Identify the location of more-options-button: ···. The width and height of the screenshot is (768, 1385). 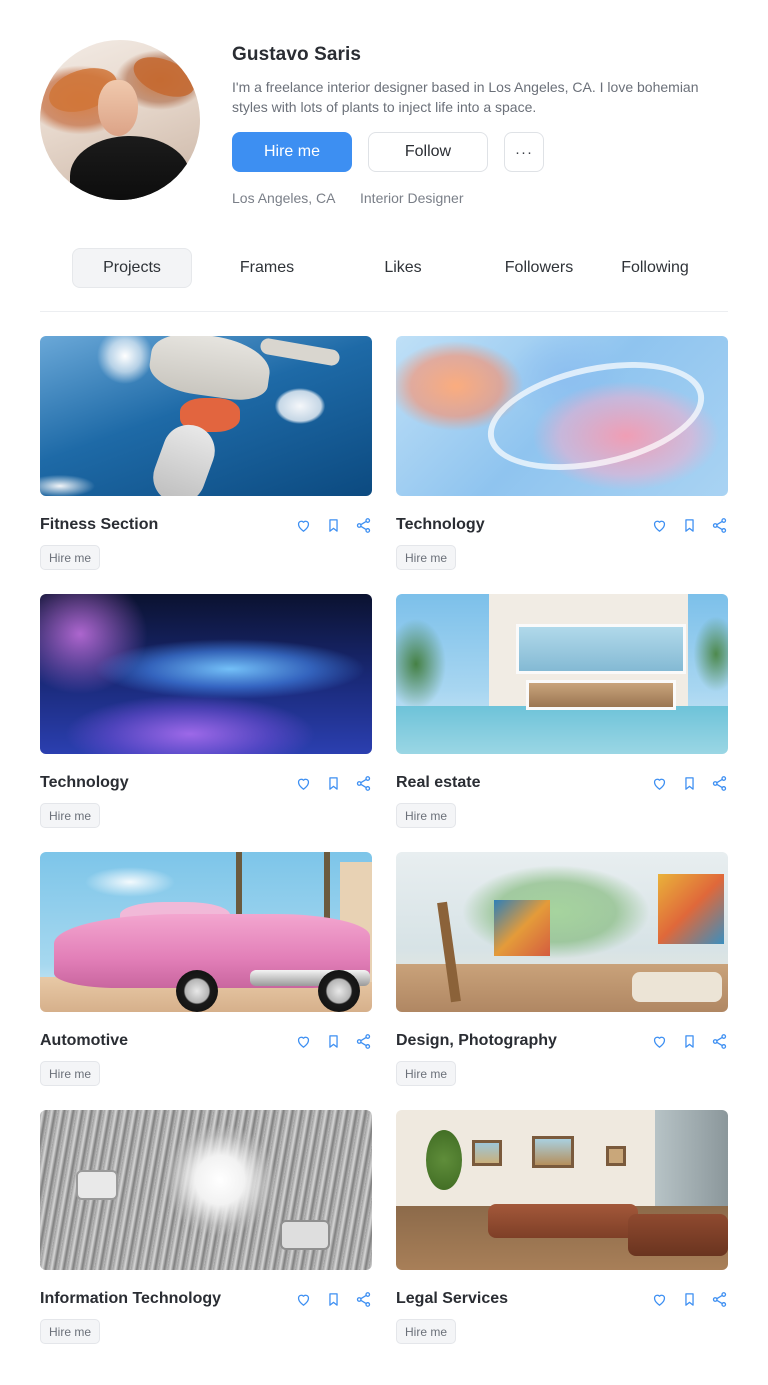
(524, 152).